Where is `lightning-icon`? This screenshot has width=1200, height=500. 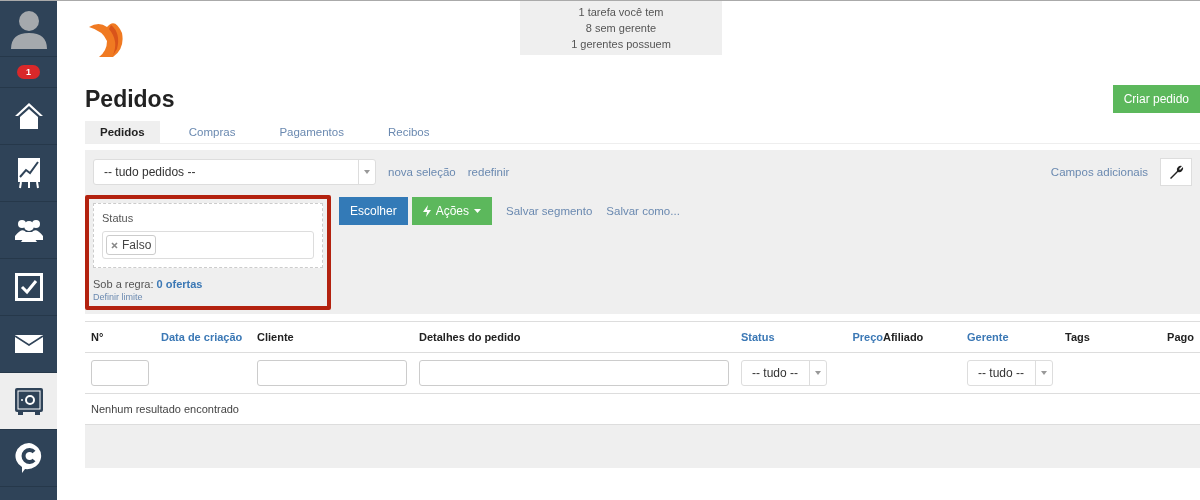
lightning-icon is located at coordinates (426, 211).